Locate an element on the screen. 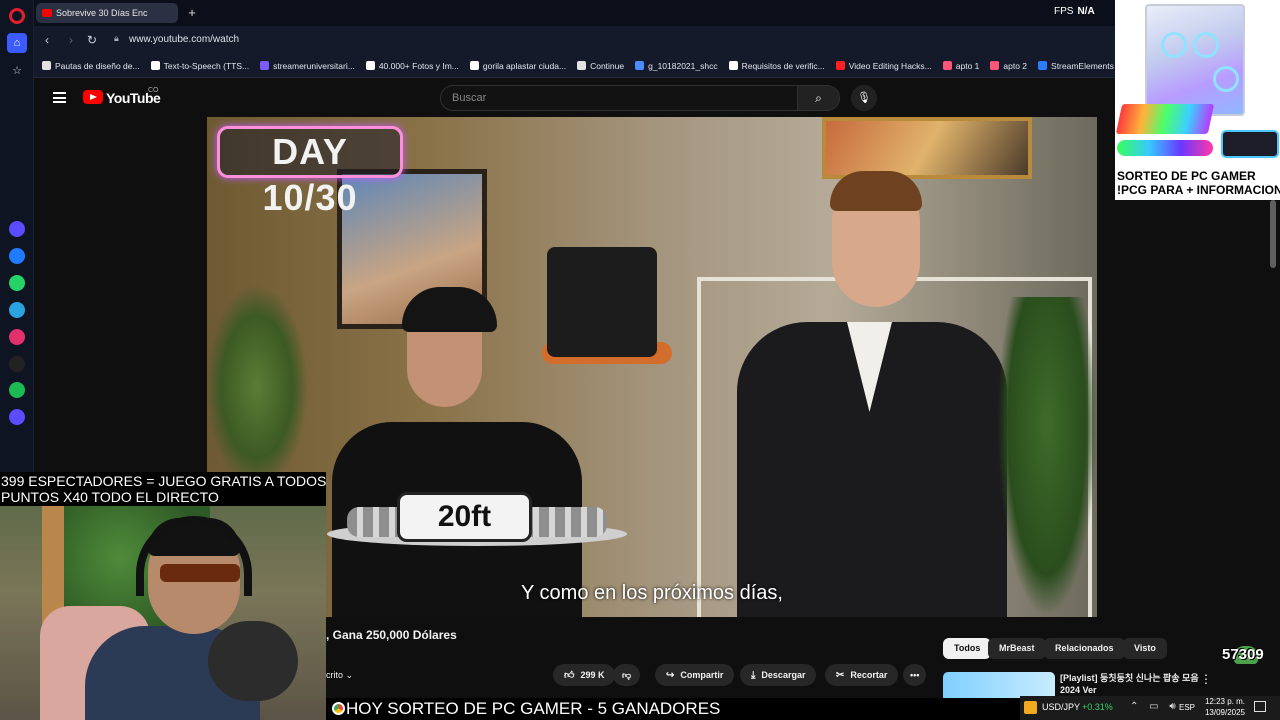  clock-date: 13/09/2025 is located at coordinates (1225, 712).